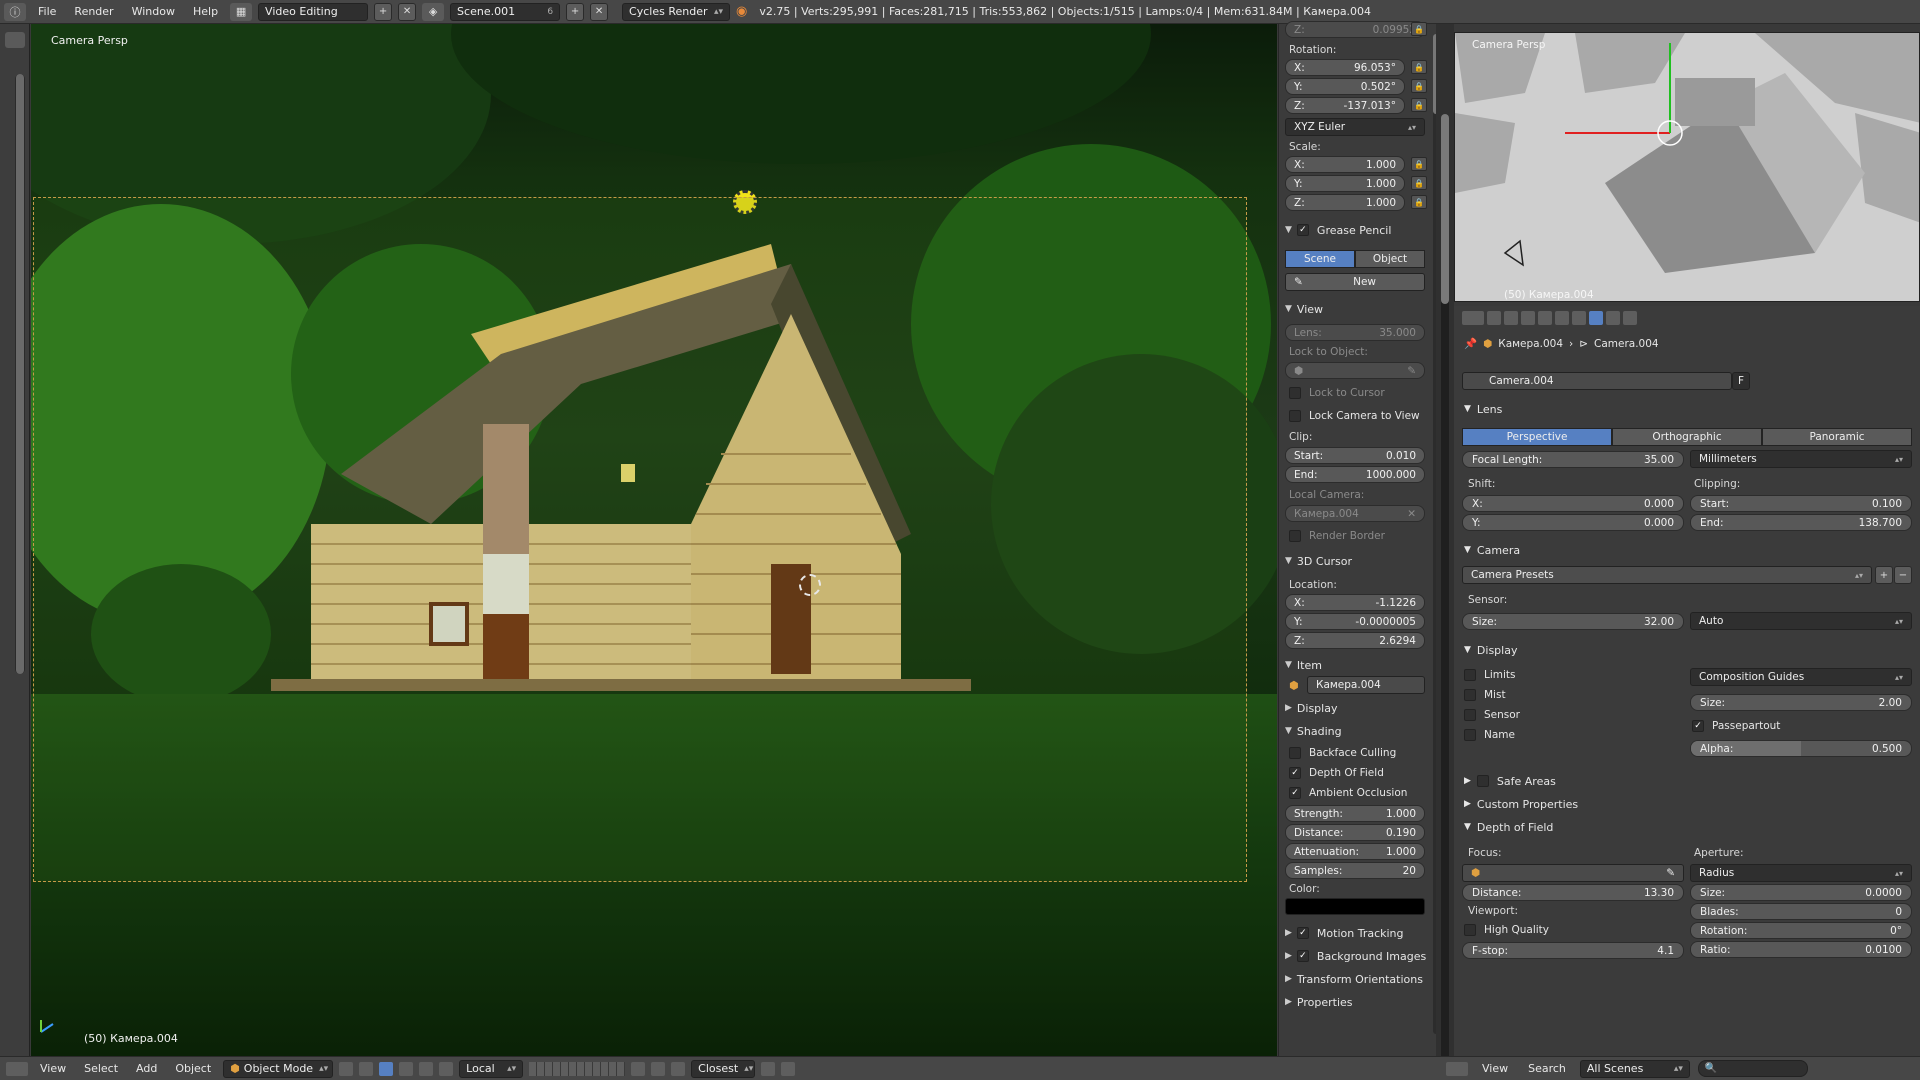  What do you see at coordinates (1345, 67) in the screenshot?
I see `rotation-x-field: X: 96.053°` at bounding box center [1345, 67].